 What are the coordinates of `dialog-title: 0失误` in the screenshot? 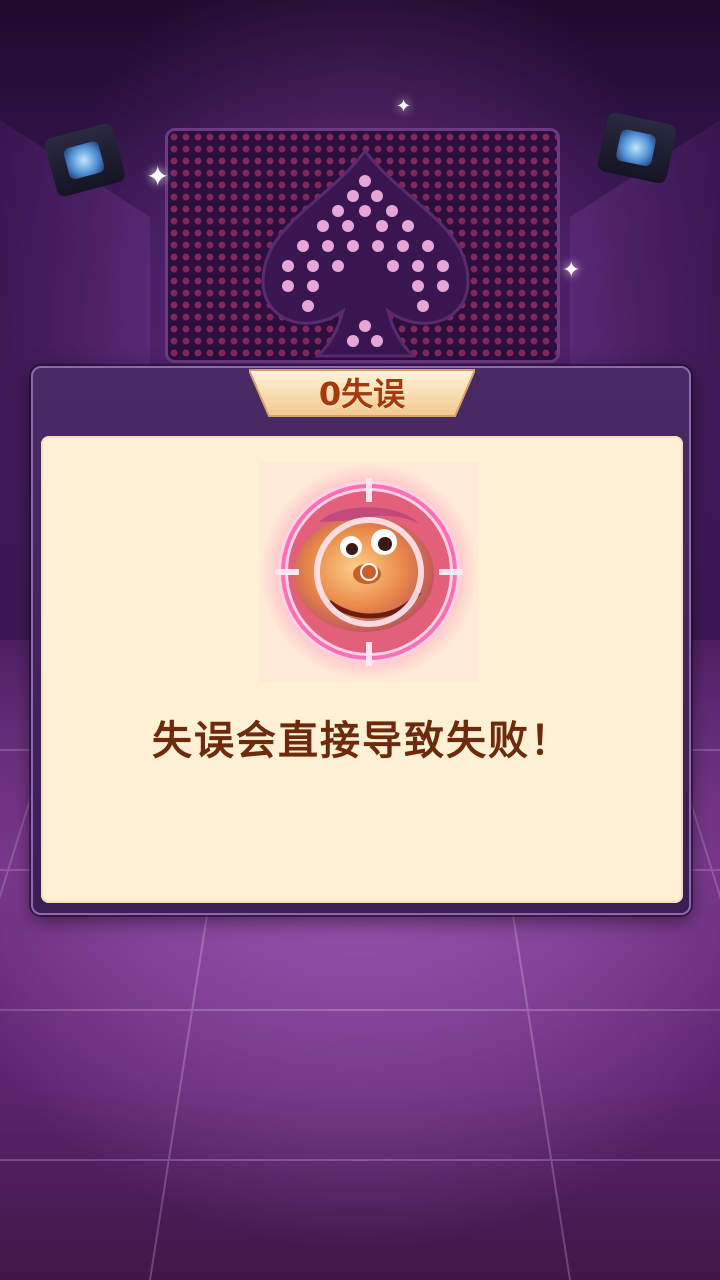 It's located at (362, 394).